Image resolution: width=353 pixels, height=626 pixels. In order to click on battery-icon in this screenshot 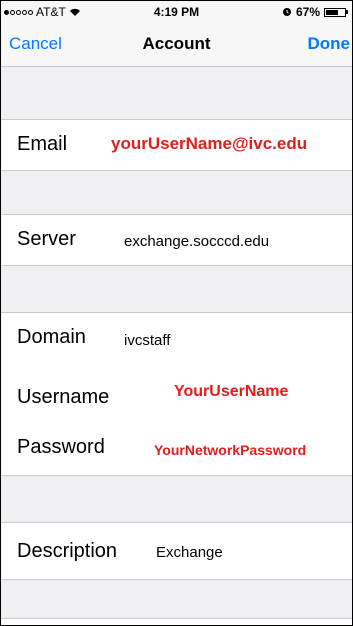, I will do `click(335, 12)`.